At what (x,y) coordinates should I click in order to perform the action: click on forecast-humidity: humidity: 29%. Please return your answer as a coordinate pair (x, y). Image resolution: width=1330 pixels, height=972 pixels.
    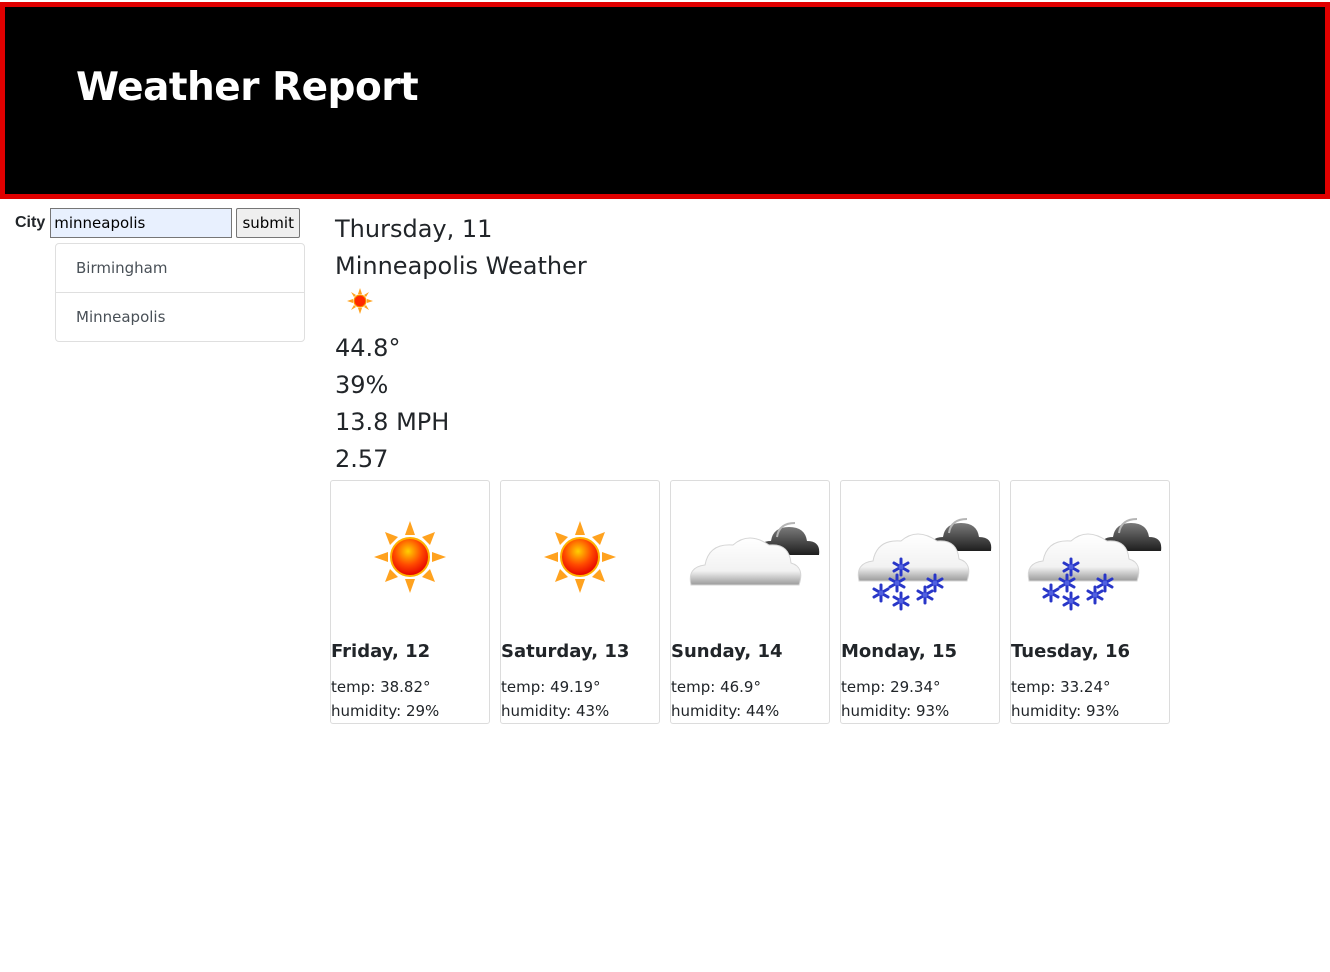
    Looking at the image, I should click on (385, 711).